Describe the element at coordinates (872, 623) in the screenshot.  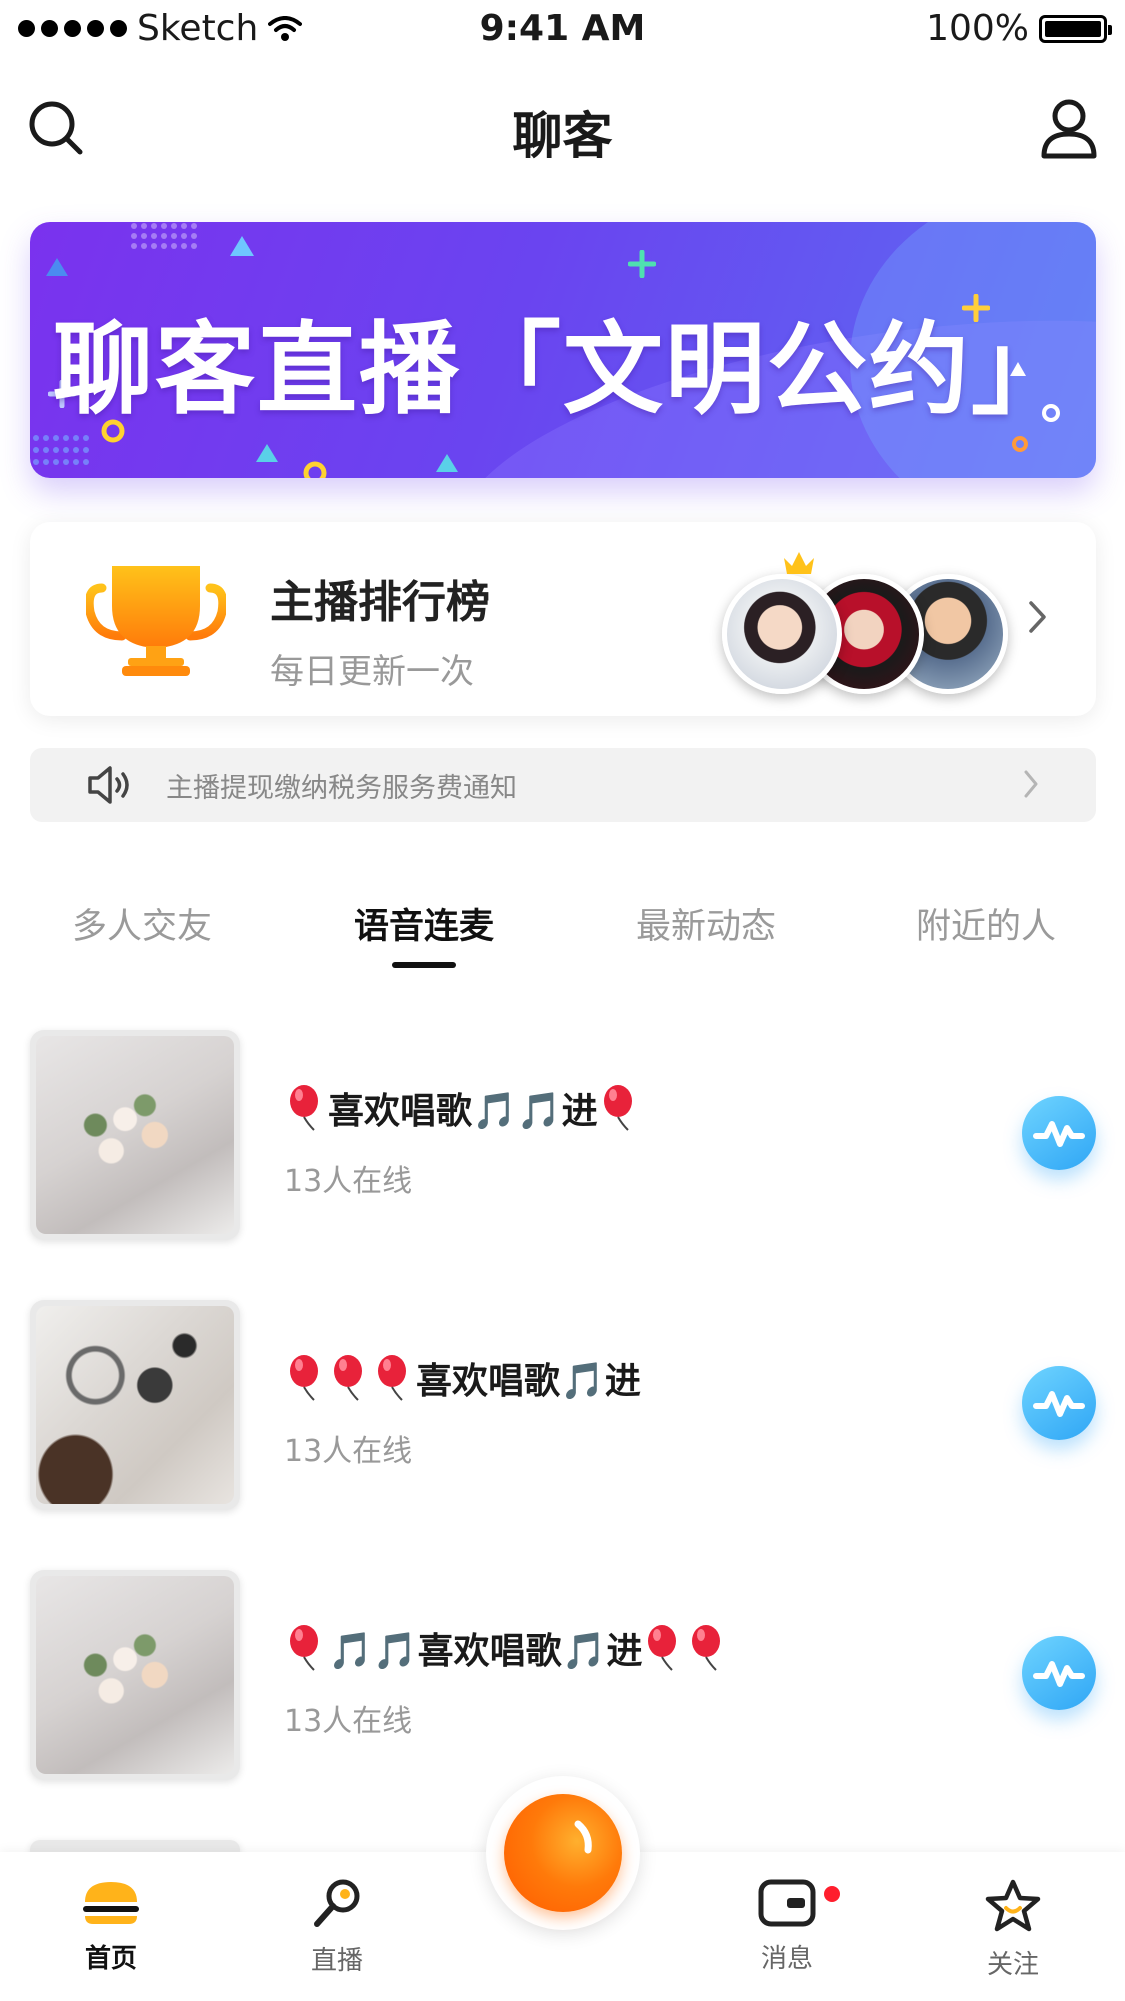
I see `top-anchors-avatars` at that location.